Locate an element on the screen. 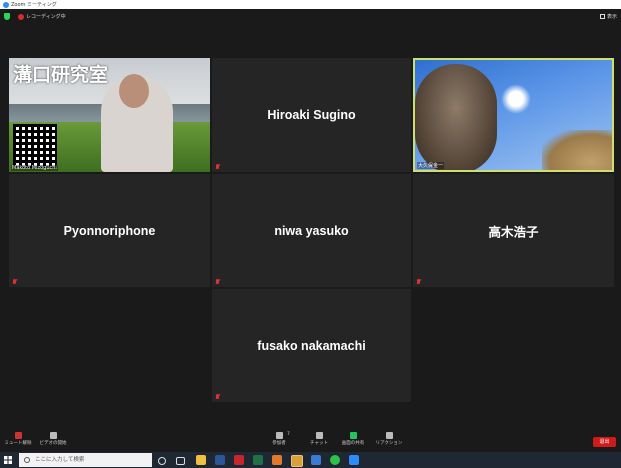  video-foreground-blur is located at coordinates (577, 150).